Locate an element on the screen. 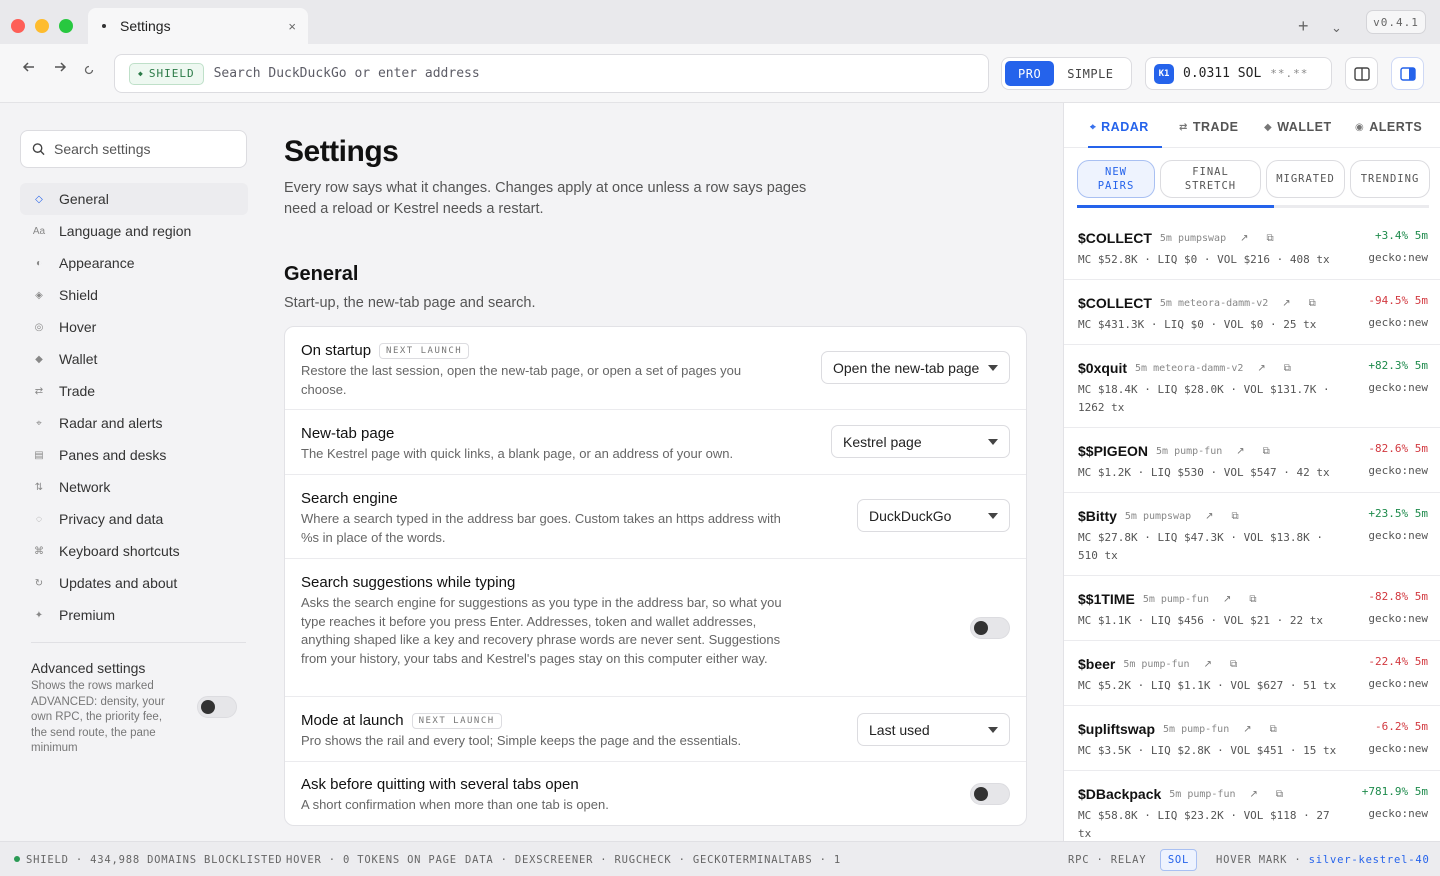  status-hover: HOVER · 0 TOKENS ON PAGE is located at coordinates (371, 860).